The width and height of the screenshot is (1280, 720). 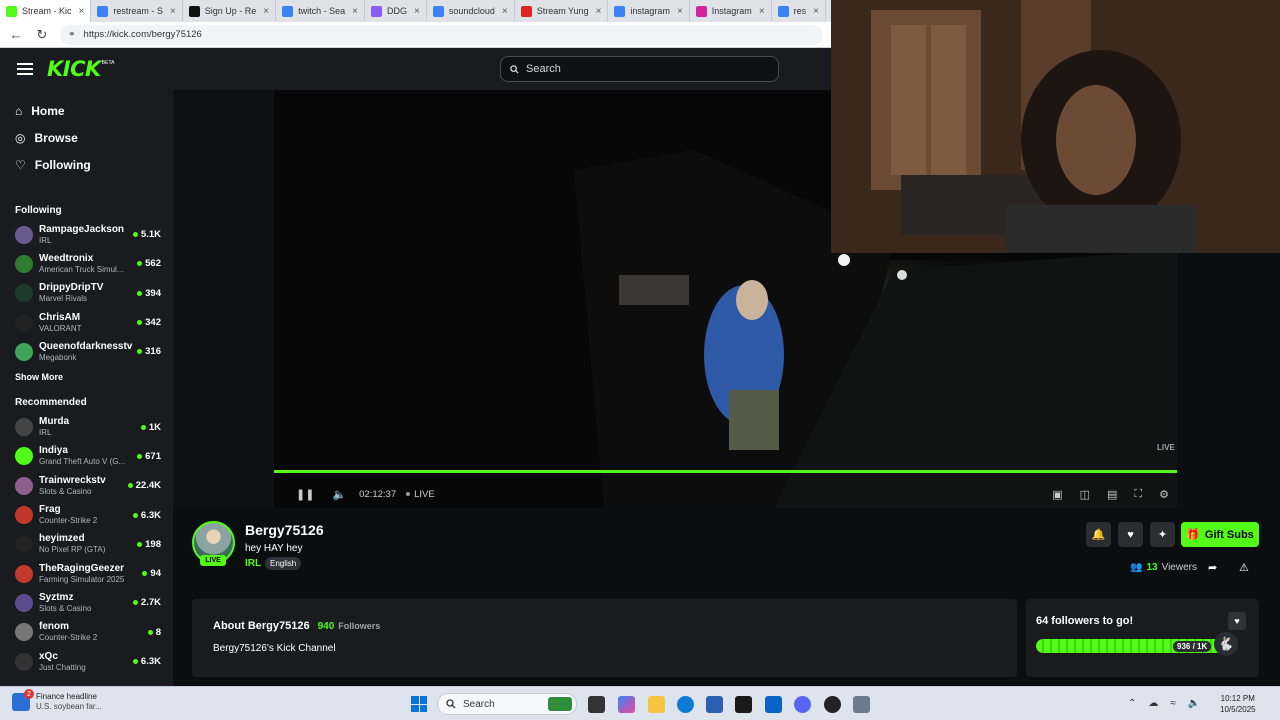 I want to click on sidebar-channel: Weedtronix American Truck Simul... 562, so click(x=86, y=263).